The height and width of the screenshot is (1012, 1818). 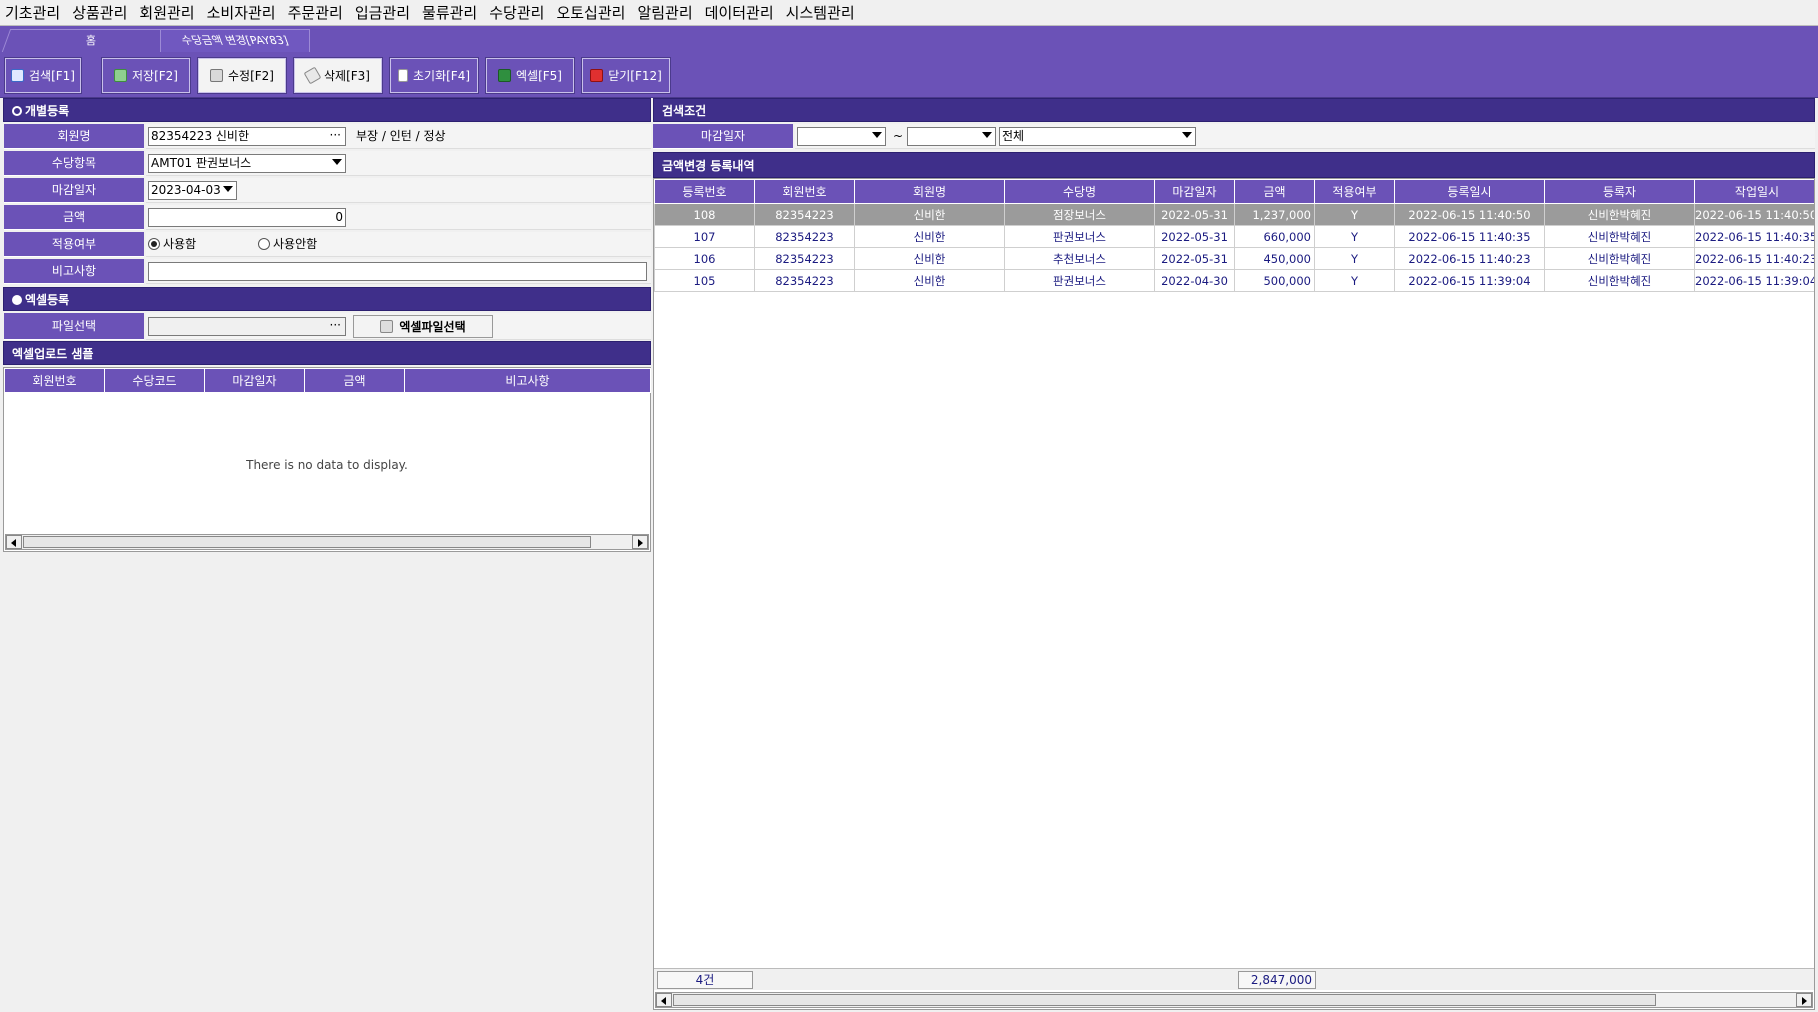 What do you see at coordinates (951, 136) in the screenshot?
I see `date-to-picker` at bounding box center [951, 136].